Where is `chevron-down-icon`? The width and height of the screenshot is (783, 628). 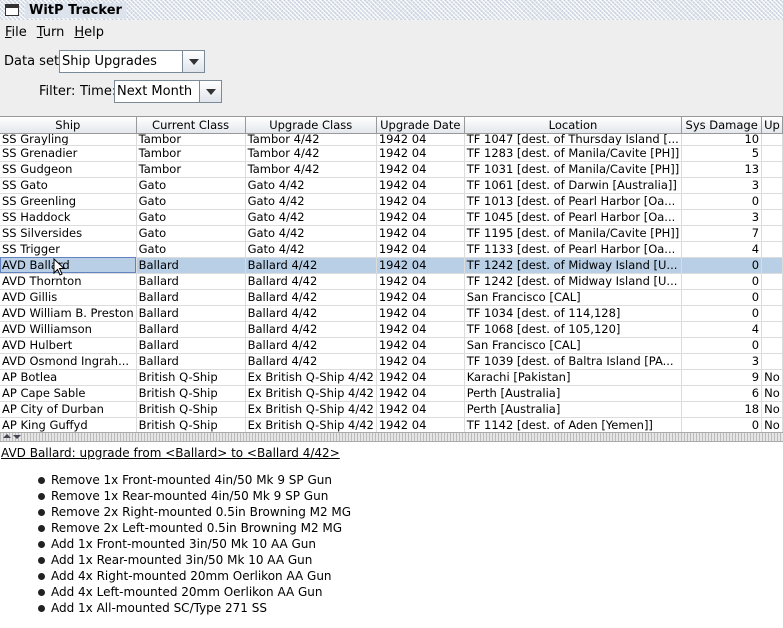
chevron-down-icon is located at coordinates (210, 91).